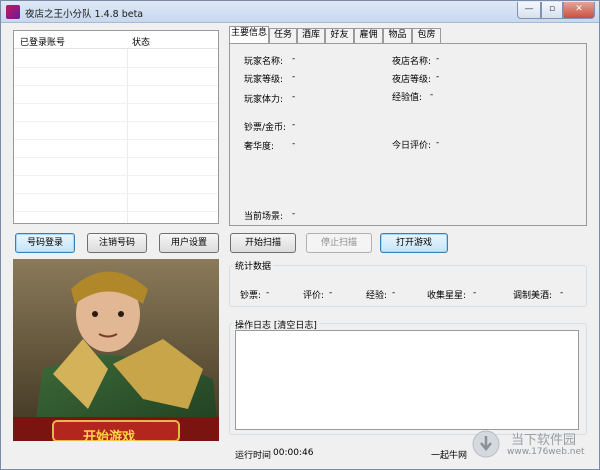 This screenshot has height=470, width=600. Describe the element at coordinates (412, 62) in the screenshot. I see `club-name-label: 夜店名称:` at that location.